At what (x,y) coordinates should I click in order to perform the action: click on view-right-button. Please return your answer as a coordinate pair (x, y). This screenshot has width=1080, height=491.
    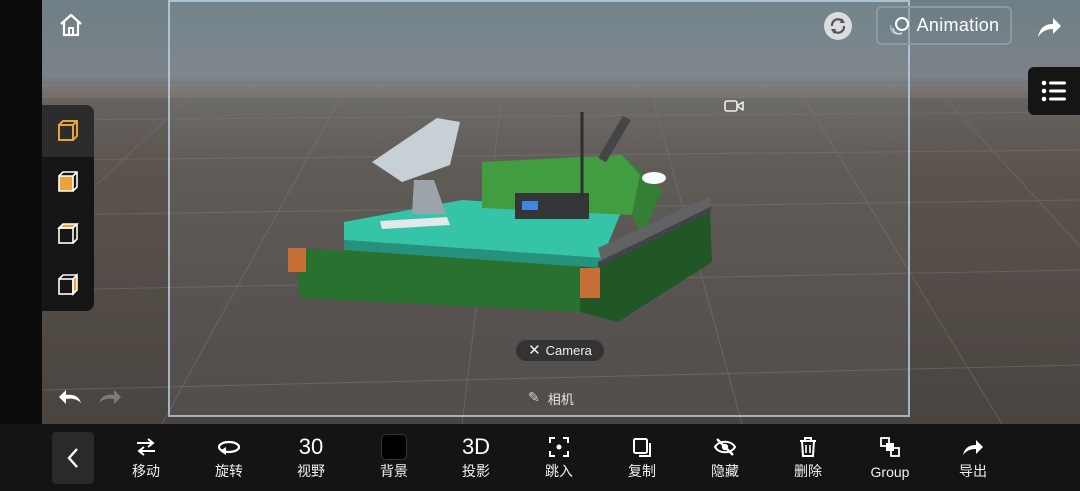
    Looking at the image, I should click on (68, 183).